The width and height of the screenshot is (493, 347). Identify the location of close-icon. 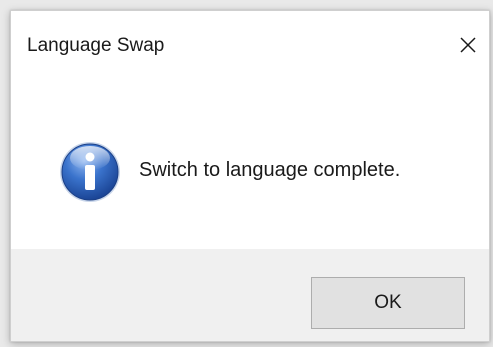
(468, 45).